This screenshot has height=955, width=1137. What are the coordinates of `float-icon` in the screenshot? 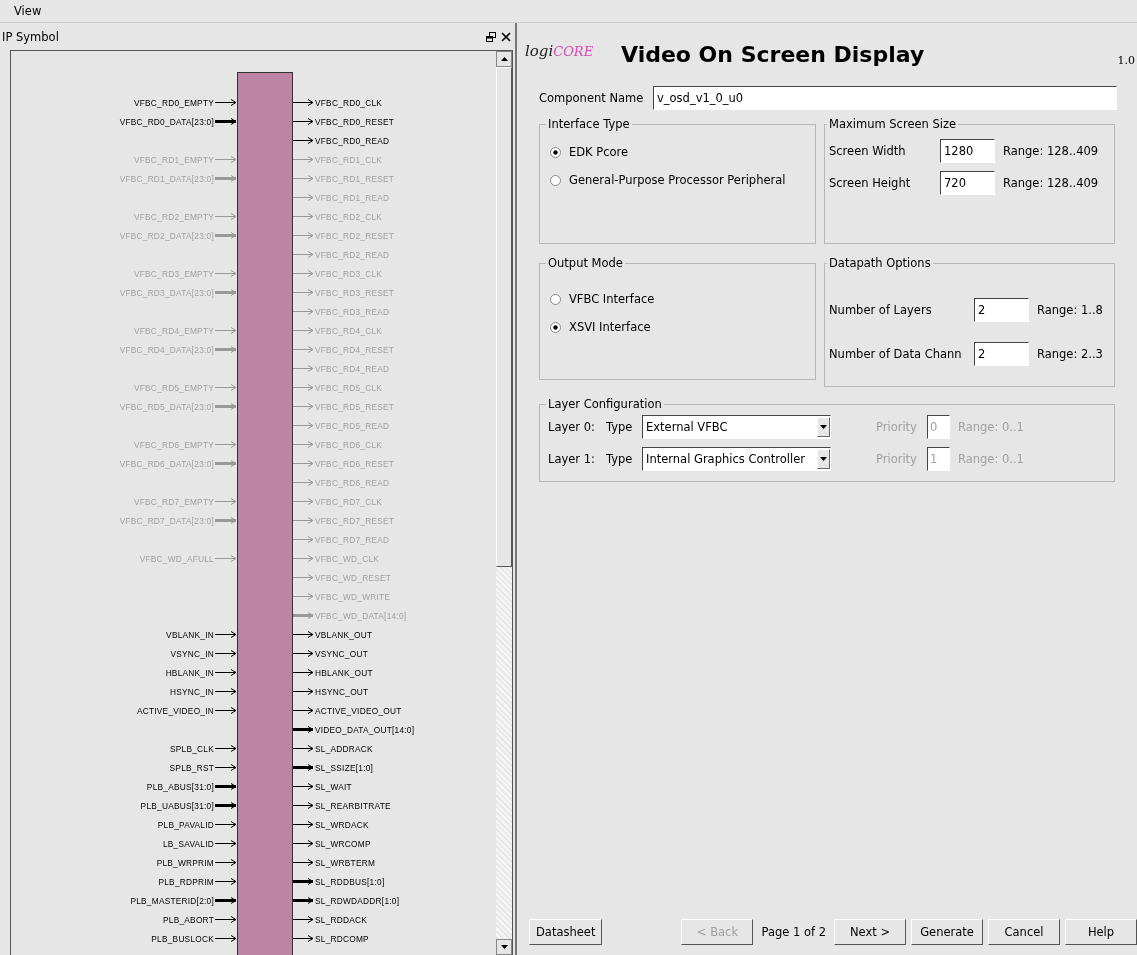 It's located at (491, 36).